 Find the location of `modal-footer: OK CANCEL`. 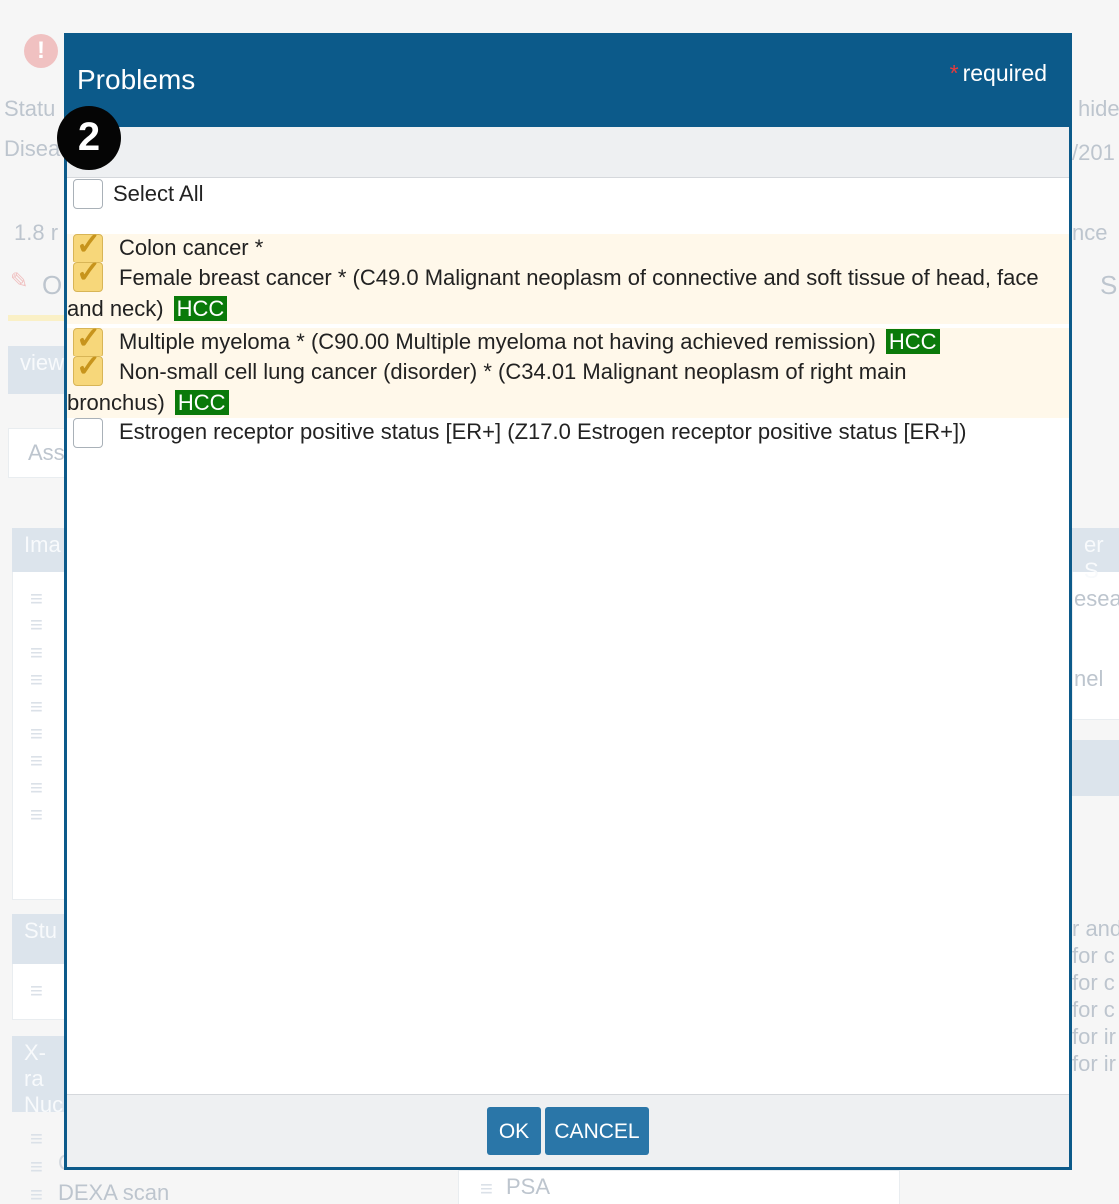

modal-footer: OK CANCEL is located at coordinates (568, 1130).